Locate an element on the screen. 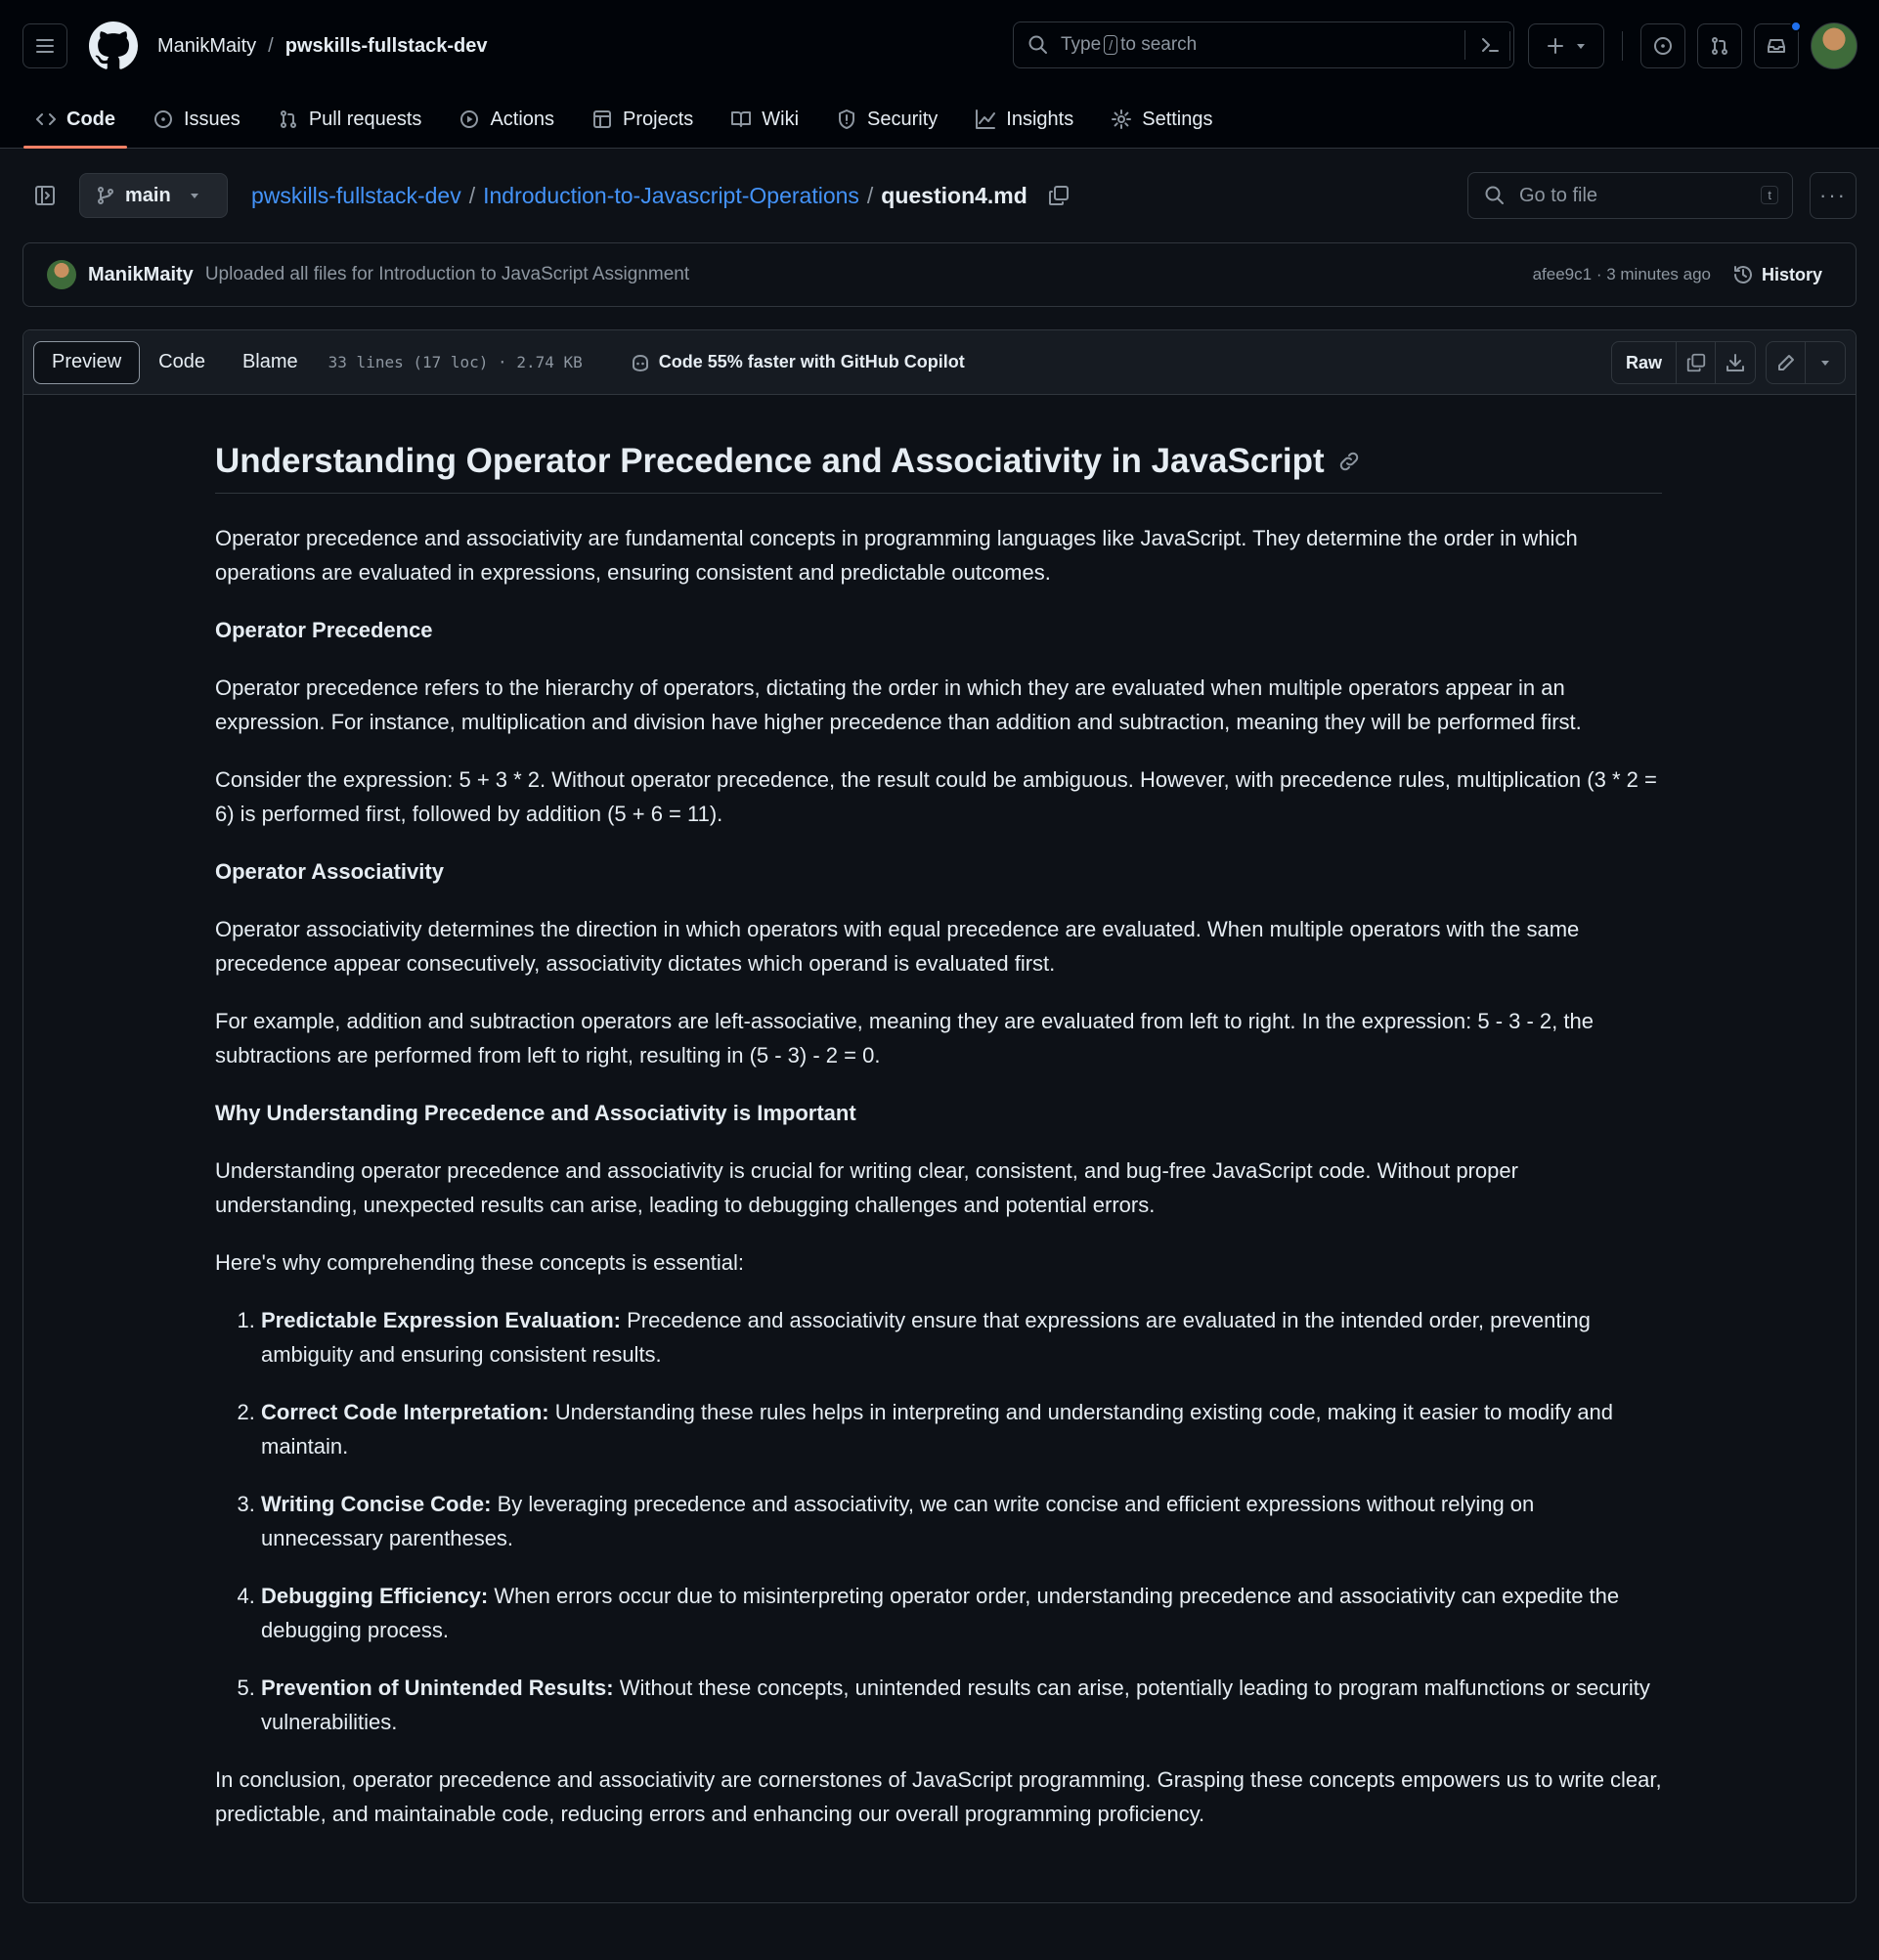 The height and width of the screenshot is (1960, 1879). repo-link: pwskills-fullstack-dev is located at coordinates (386, 47).